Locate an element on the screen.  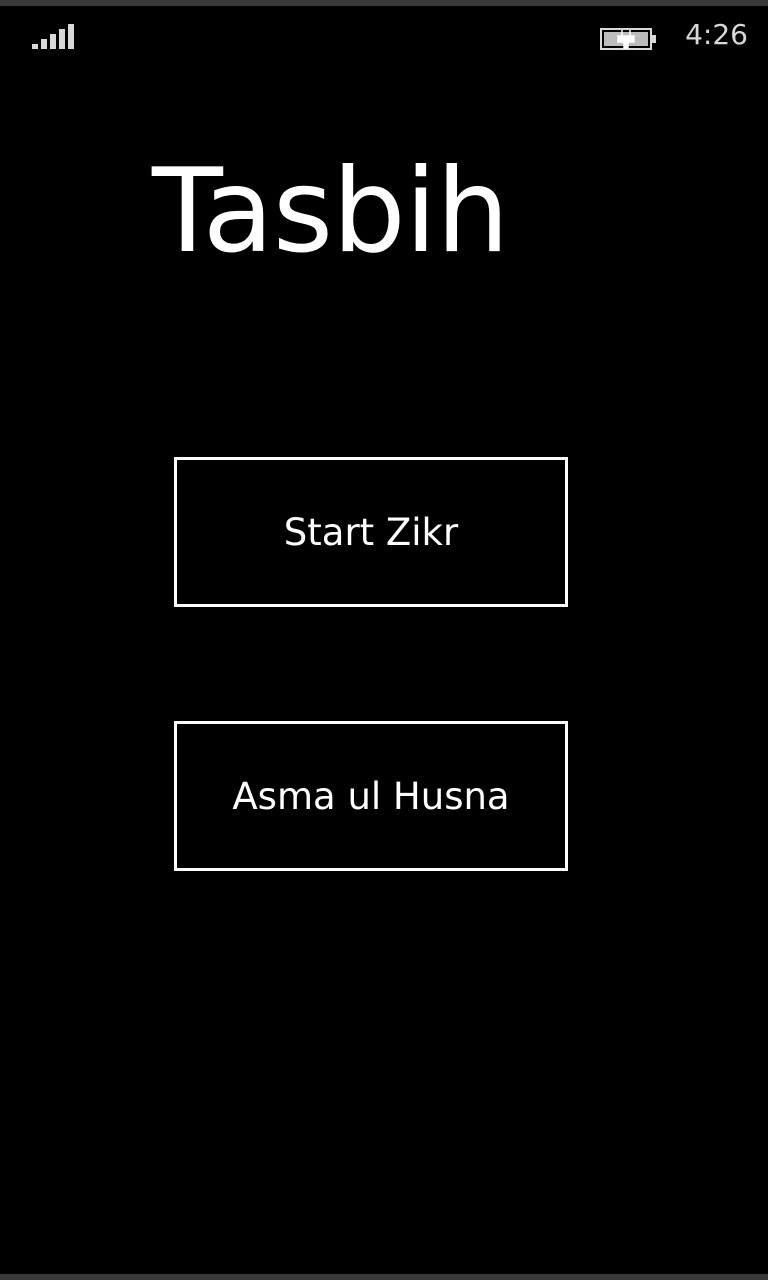
bottom-edge is located at coordinates (384, 1277).